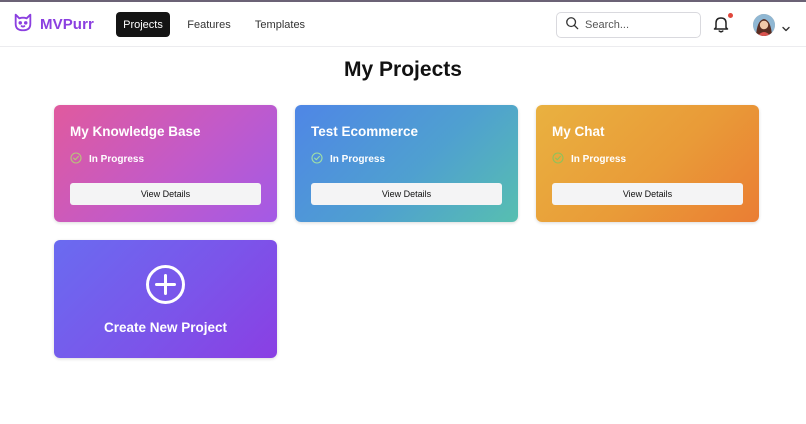  What do you see at coordinates (403, 69) in the screenshot?
I see `page-title: My Projects` at bounding box center [403, 69].